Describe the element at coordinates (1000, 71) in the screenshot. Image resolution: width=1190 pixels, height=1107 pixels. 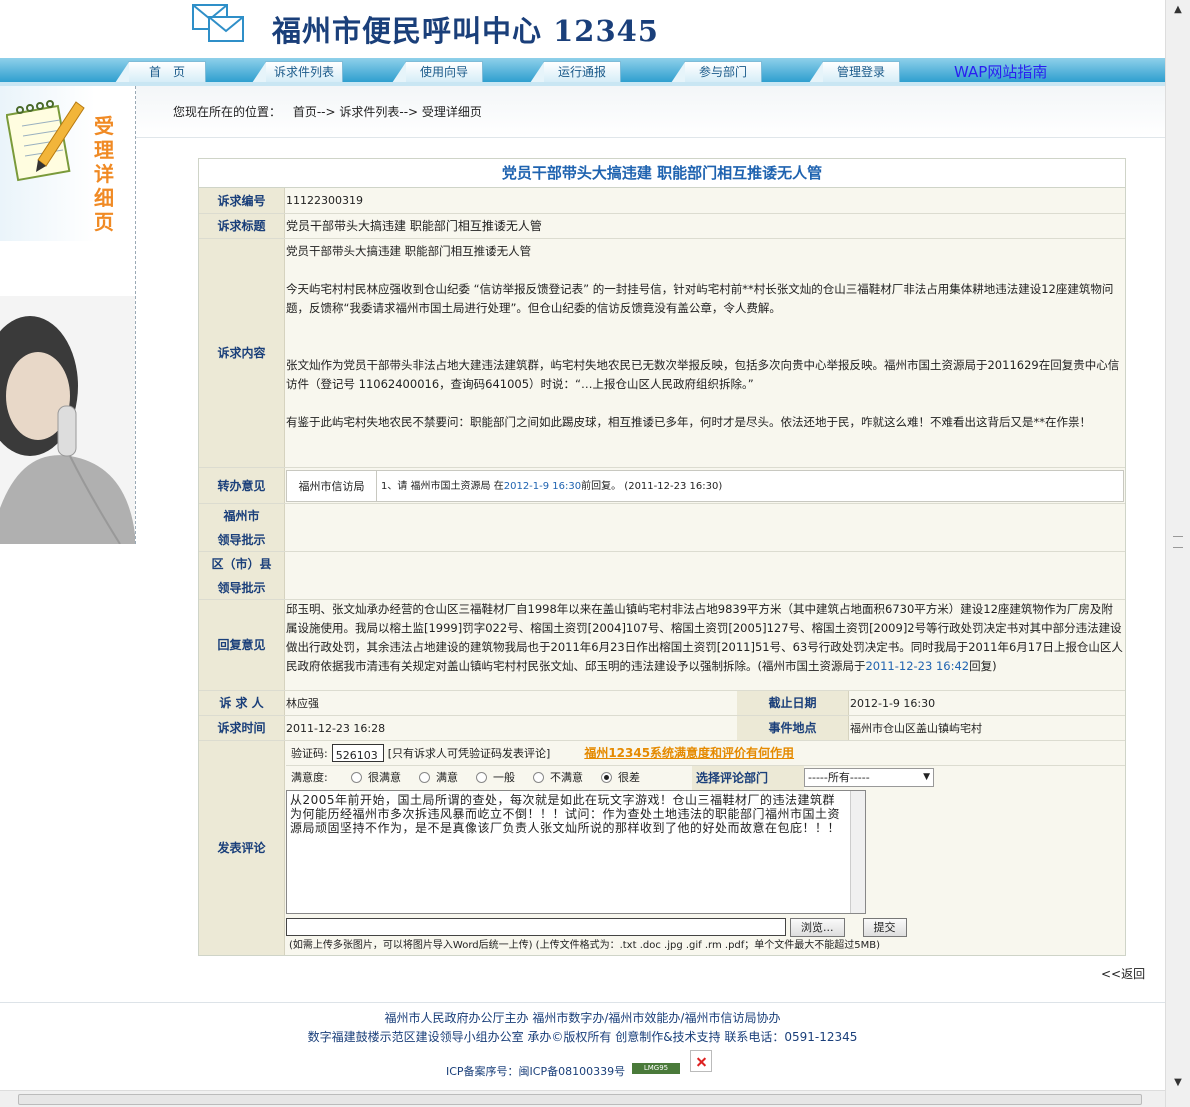
I see `wap-guide-link: WAP网站指南` at that location.